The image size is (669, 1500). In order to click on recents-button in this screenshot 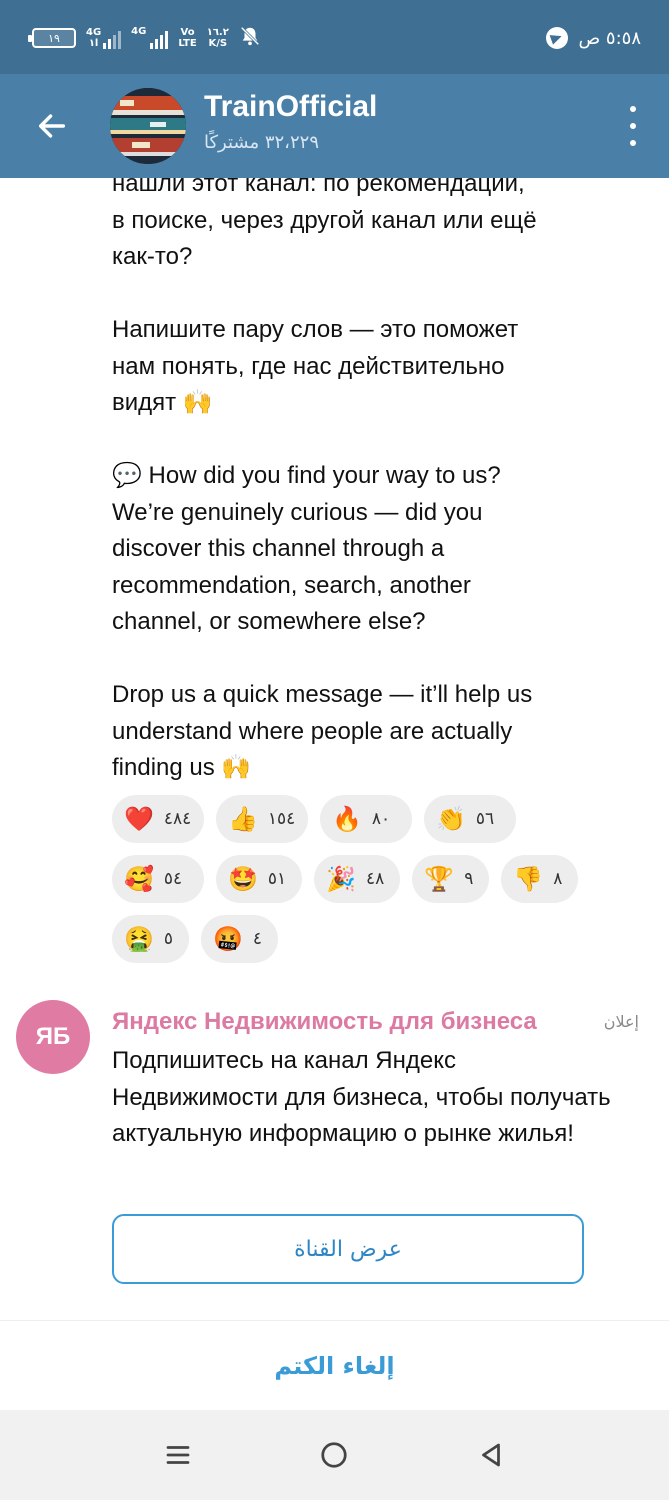, I will do `click(178, 1455)`.